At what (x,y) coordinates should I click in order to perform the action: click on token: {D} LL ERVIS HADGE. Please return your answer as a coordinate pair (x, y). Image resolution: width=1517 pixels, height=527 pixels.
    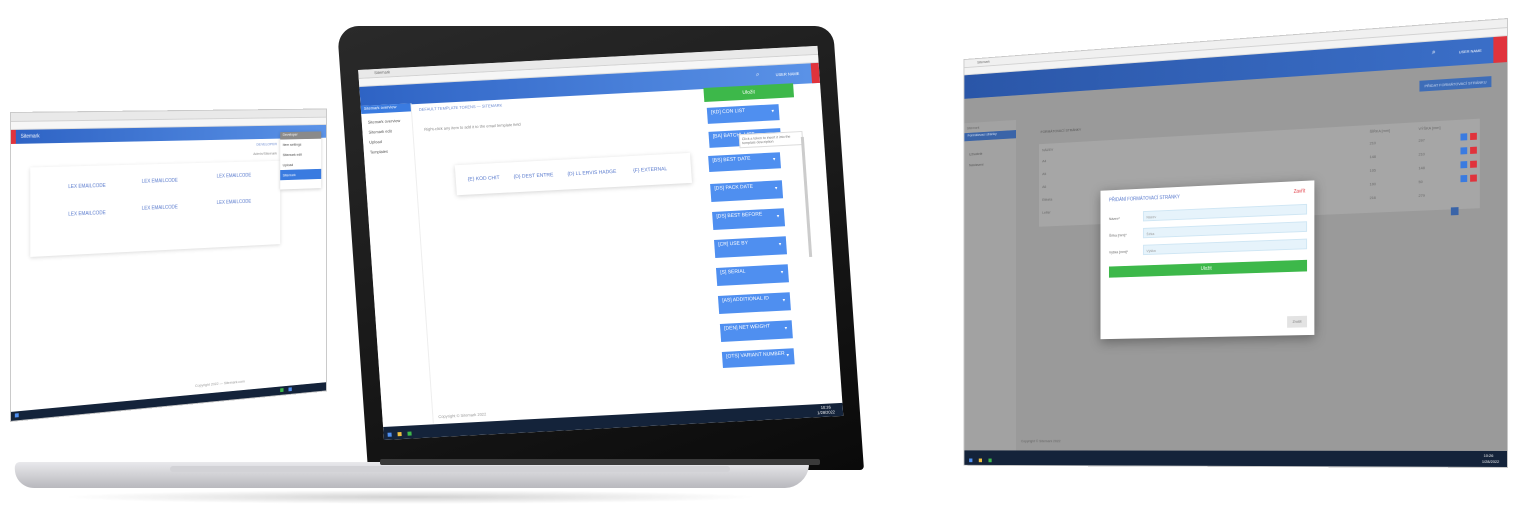
    Looking at the image, I should click on (591, 173).